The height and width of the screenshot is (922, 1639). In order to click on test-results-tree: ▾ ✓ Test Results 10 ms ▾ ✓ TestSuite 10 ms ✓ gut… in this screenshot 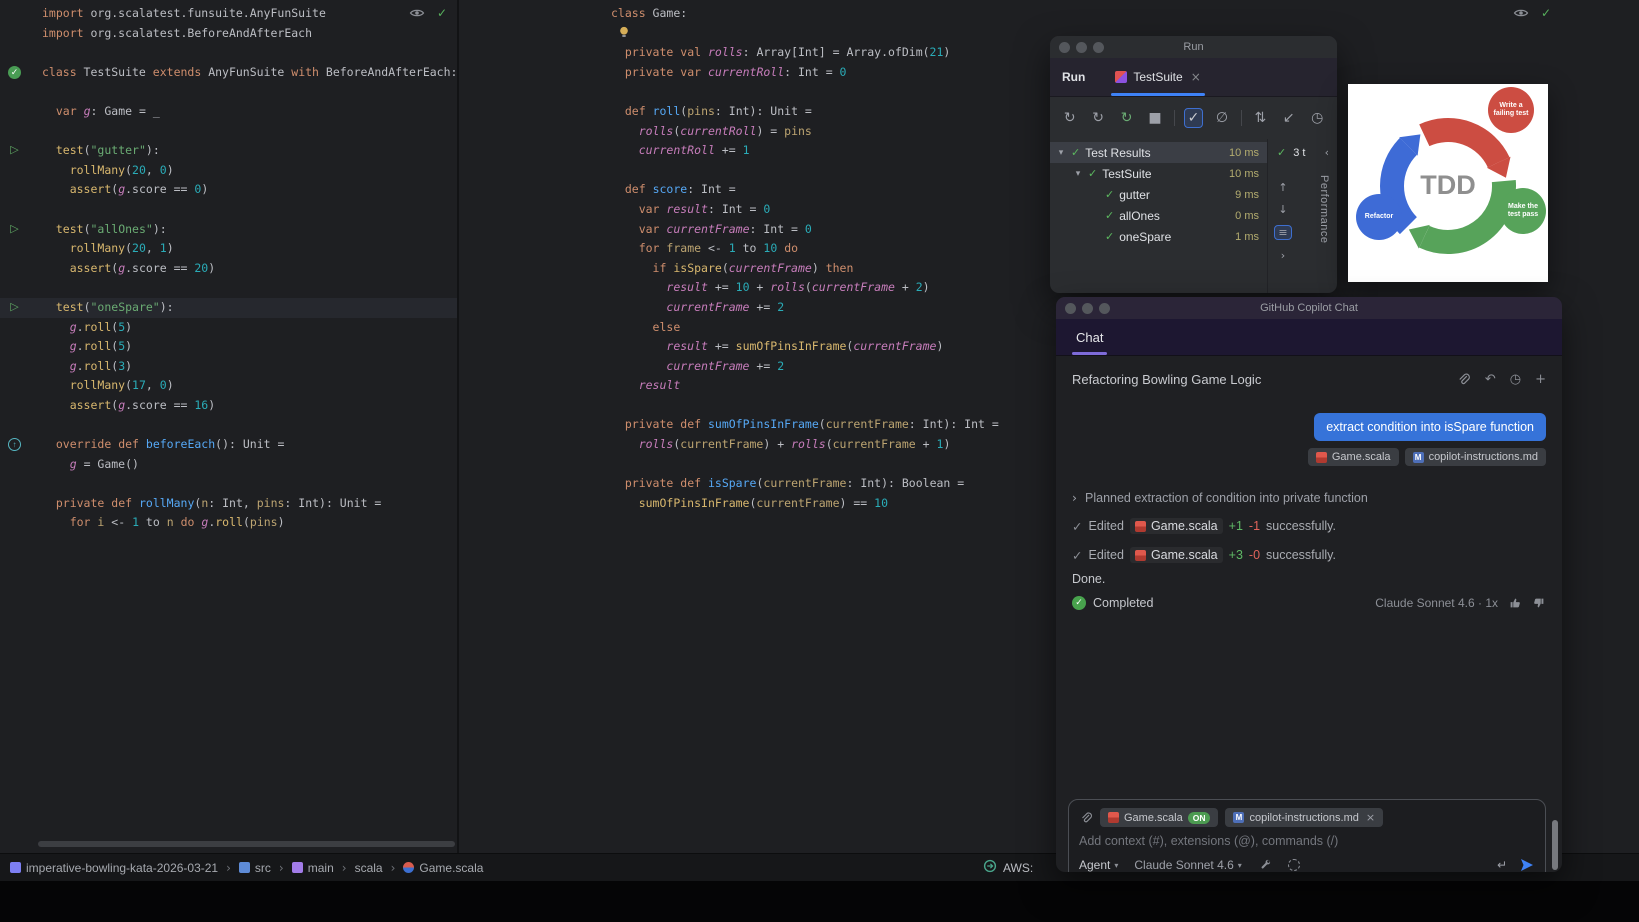, I will do `click(1158, 216)`.